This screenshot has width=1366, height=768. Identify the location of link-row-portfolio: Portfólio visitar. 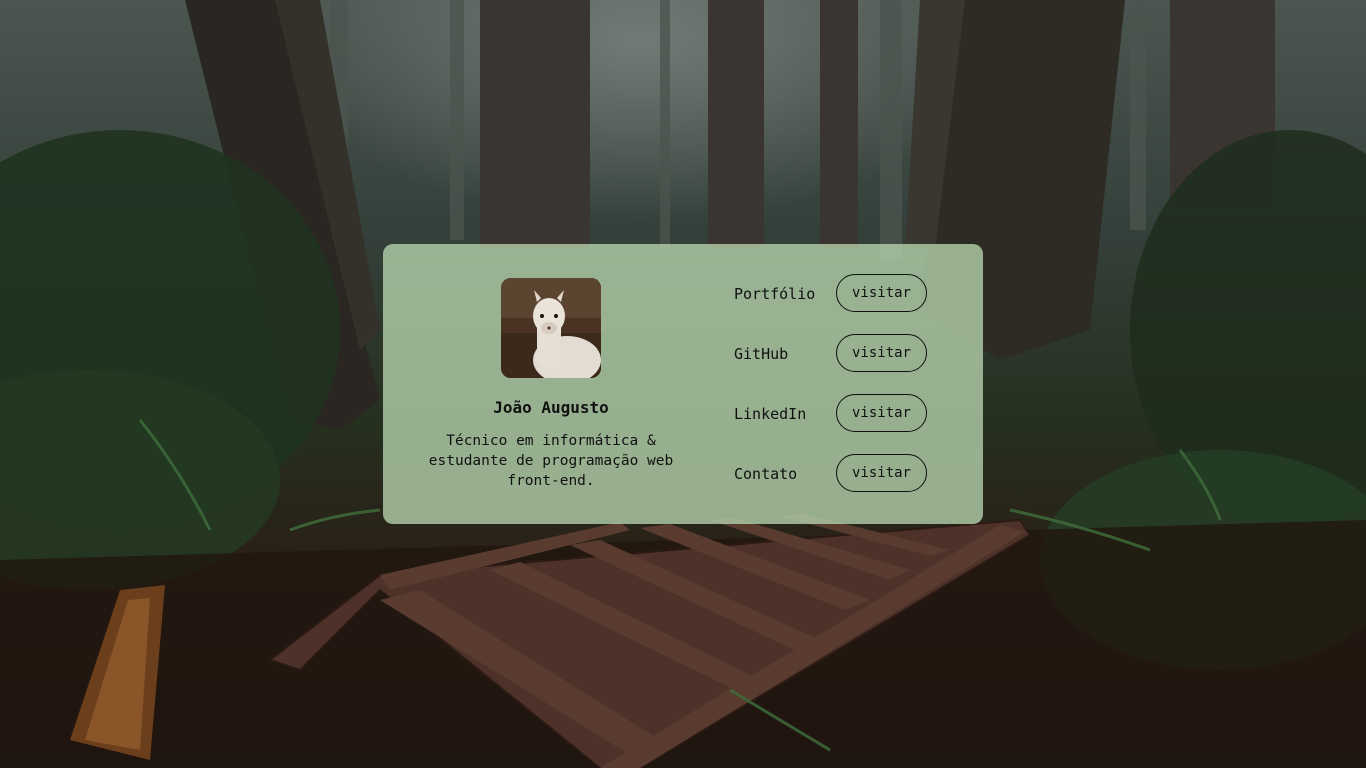
(844, 294).